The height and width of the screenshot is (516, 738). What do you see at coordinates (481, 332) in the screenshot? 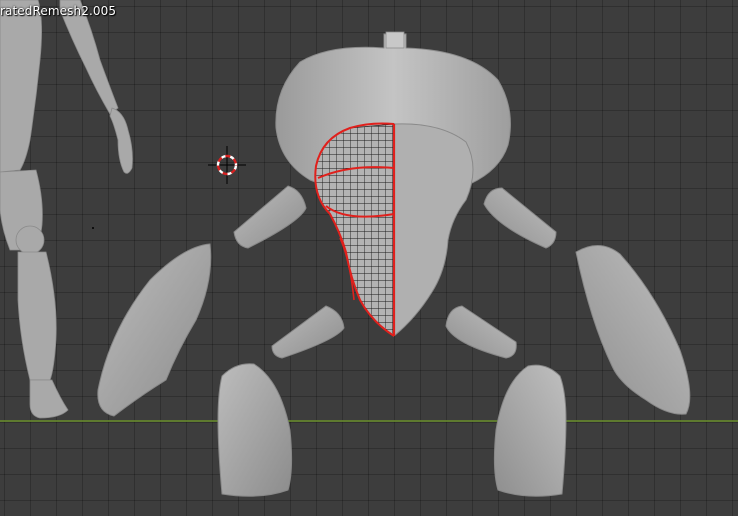
I see `hand-piece-right` at bounding box center [481, 332].